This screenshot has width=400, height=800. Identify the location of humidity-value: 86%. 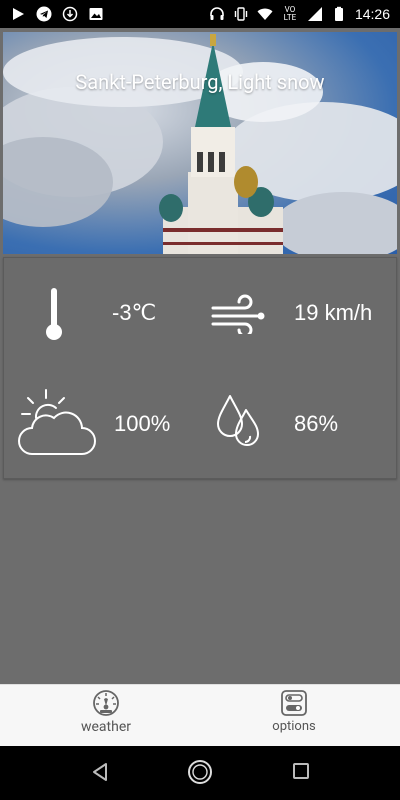
(316, 423).